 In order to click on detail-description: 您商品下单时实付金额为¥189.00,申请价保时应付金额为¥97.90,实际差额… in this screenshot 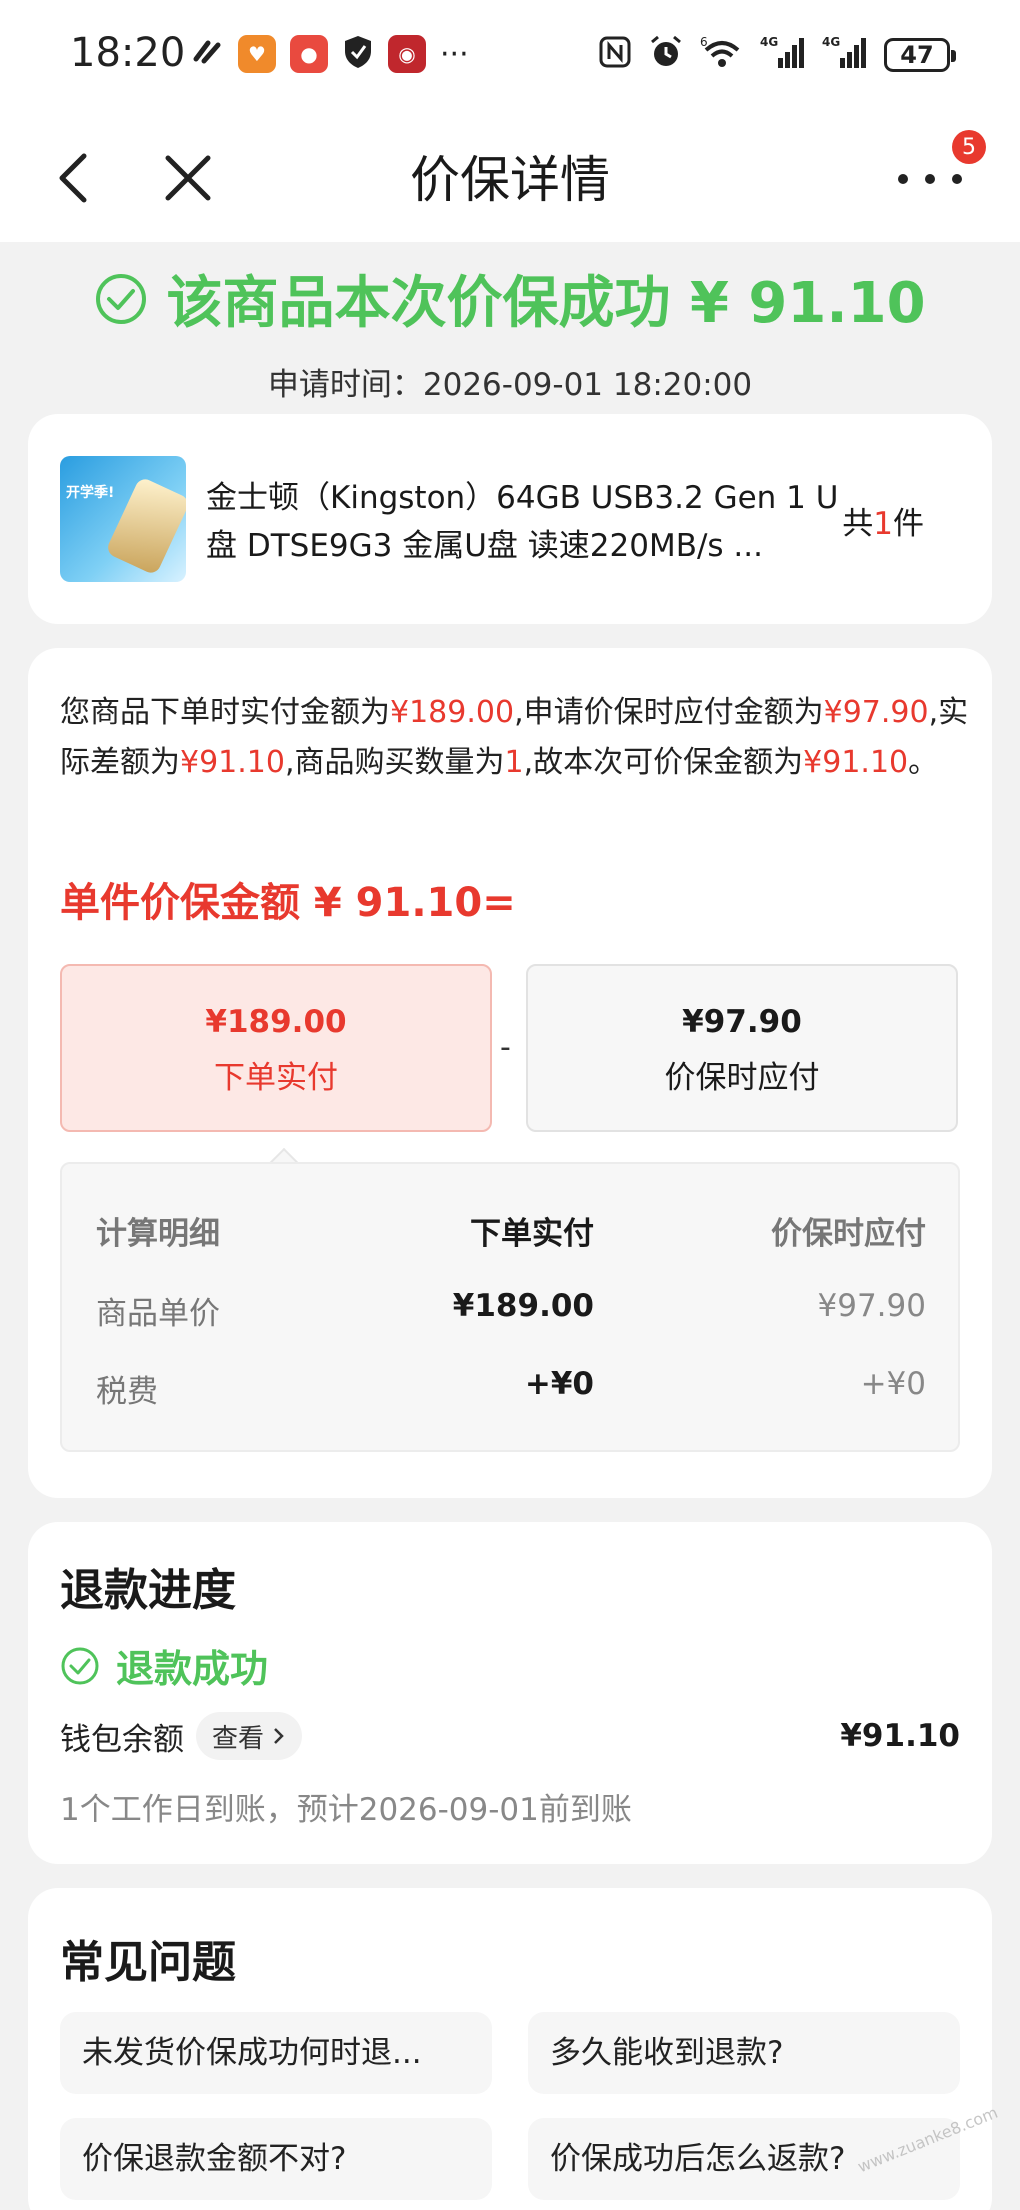, I will do `click(515, 738)`.